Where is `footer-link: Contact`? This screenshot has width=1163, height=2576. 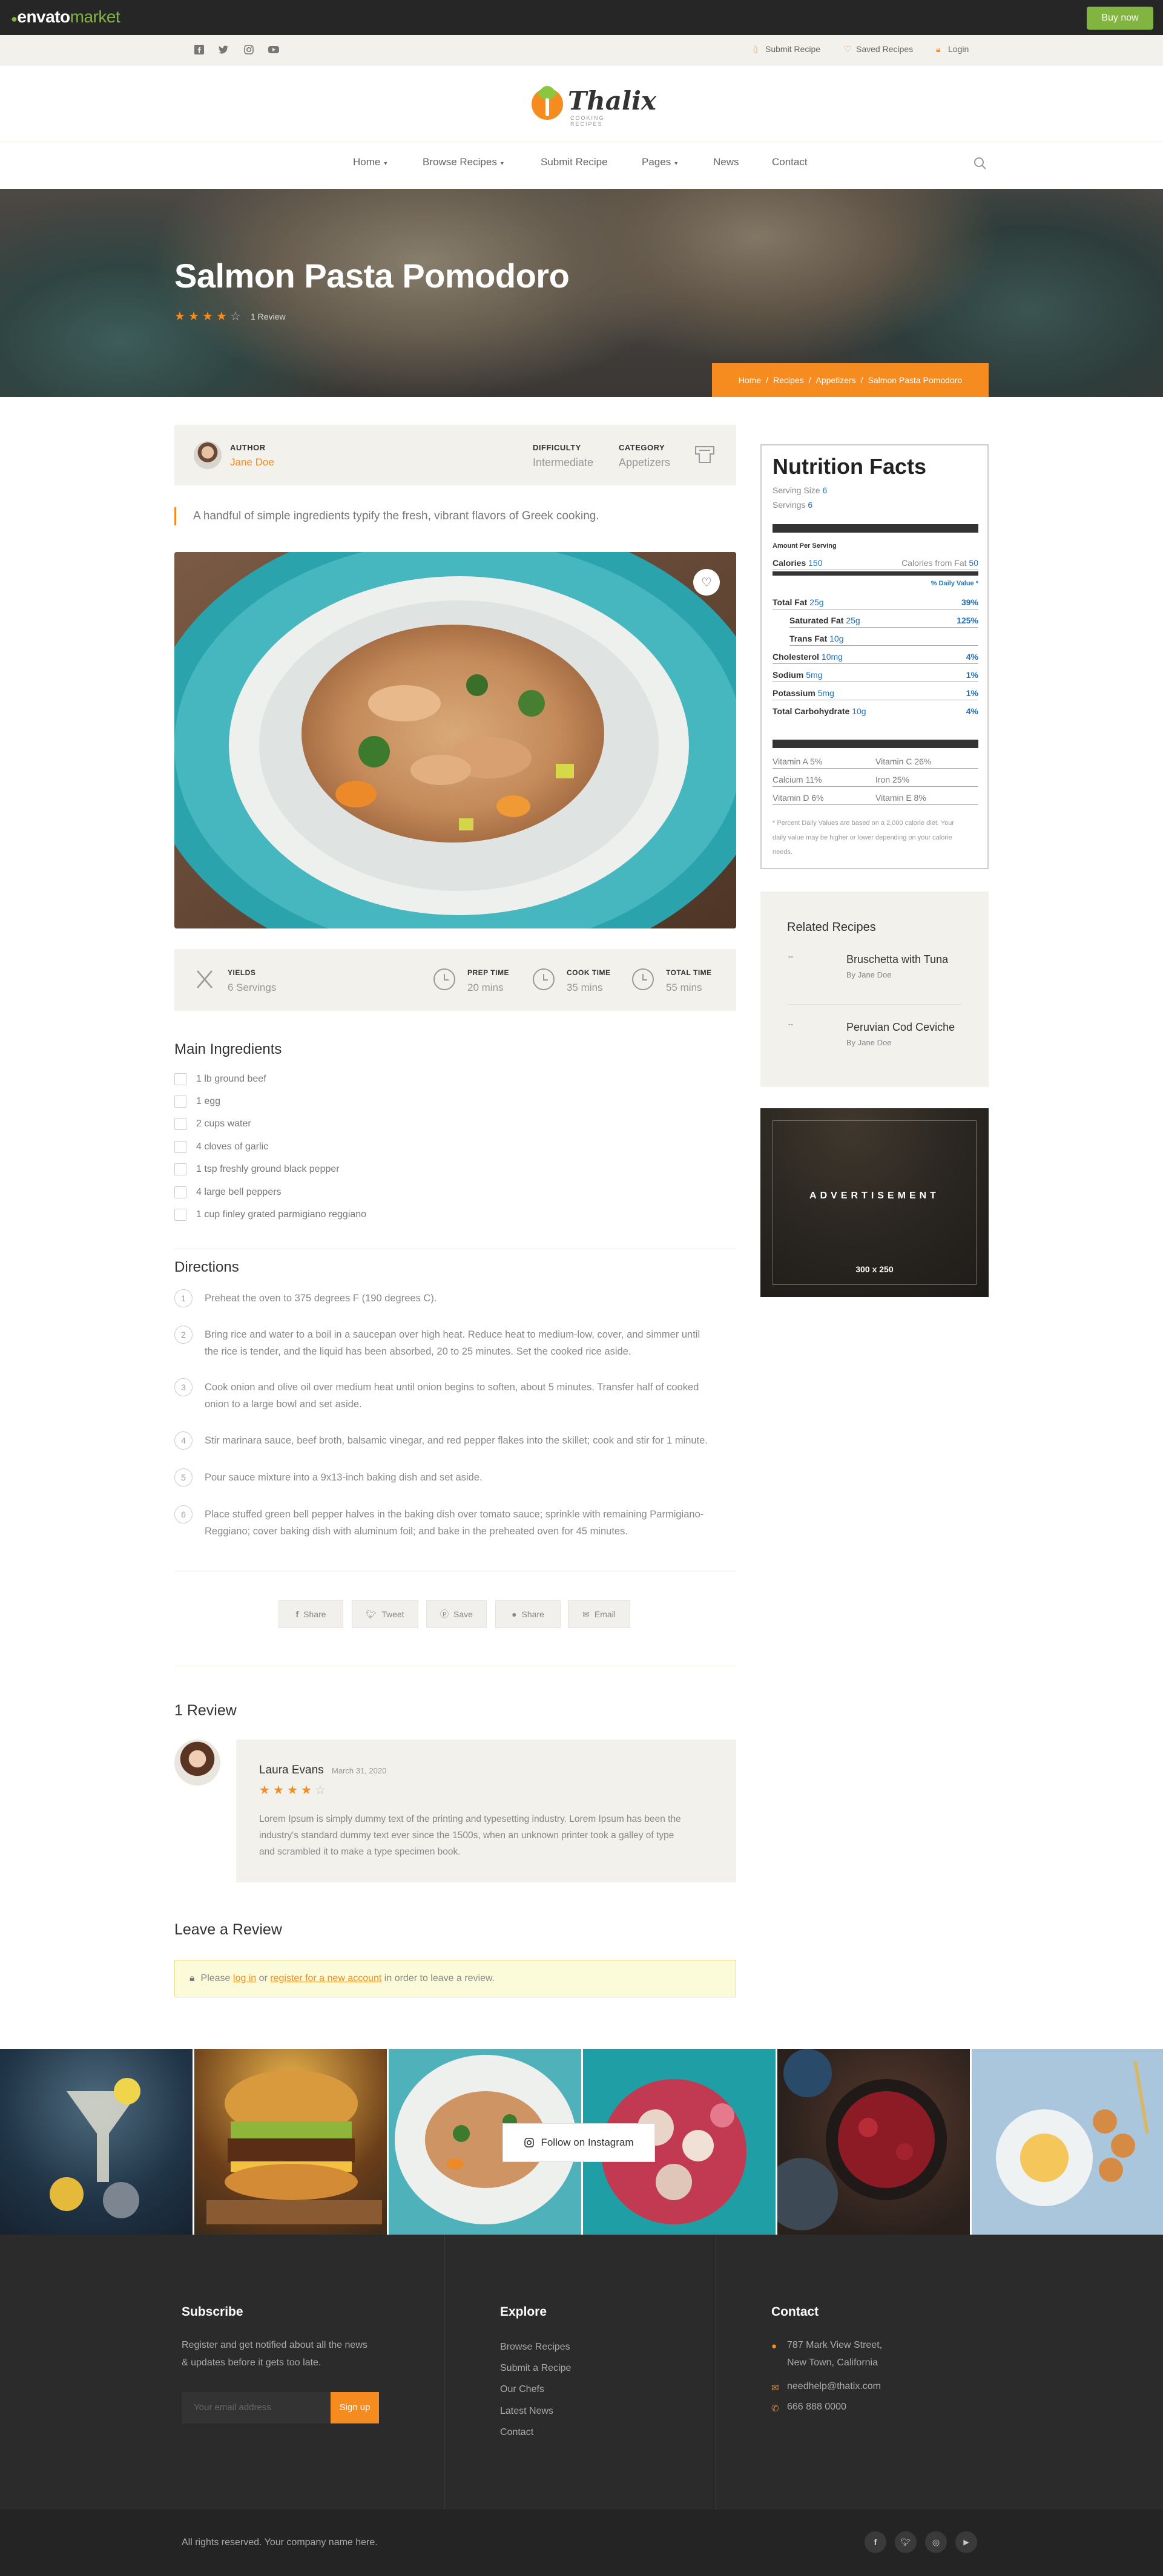 footer-link: Contact is located at coordinates (517, 2432).